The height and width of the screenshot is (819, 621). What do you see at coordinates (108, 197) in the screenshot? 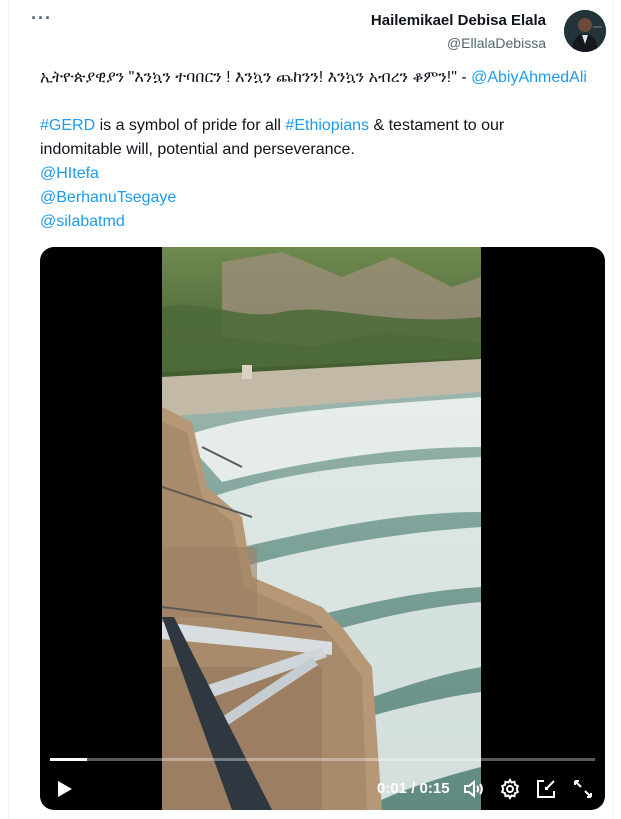
I see `mention-berhanutsegaye: @BerhanuTsegaye` at bounding box center [108, 197].